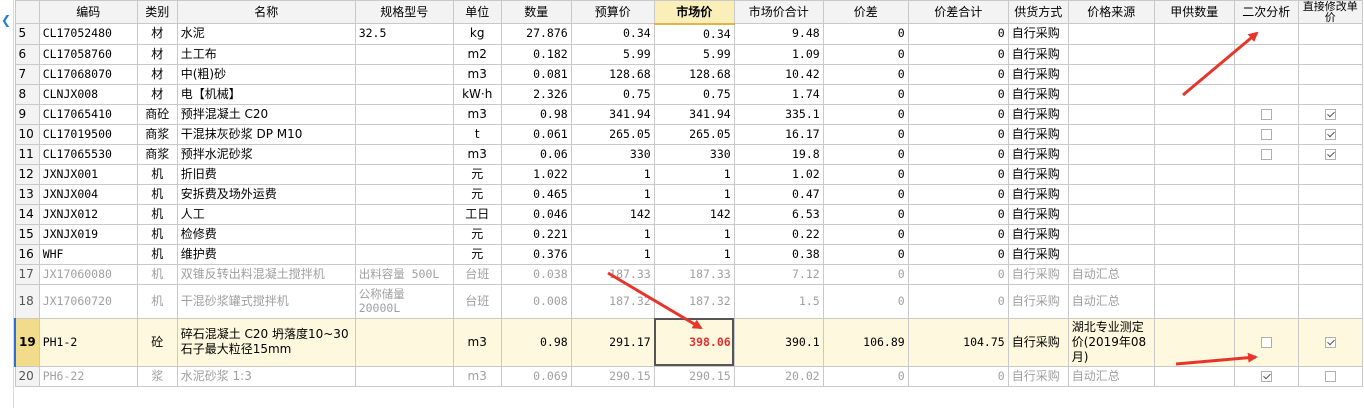 Image resolution: width=1364 pixels, height=408 pixels. Describe the element at coordinates (27, 301) in the screenshot. I see `row-number: 18` at that location.